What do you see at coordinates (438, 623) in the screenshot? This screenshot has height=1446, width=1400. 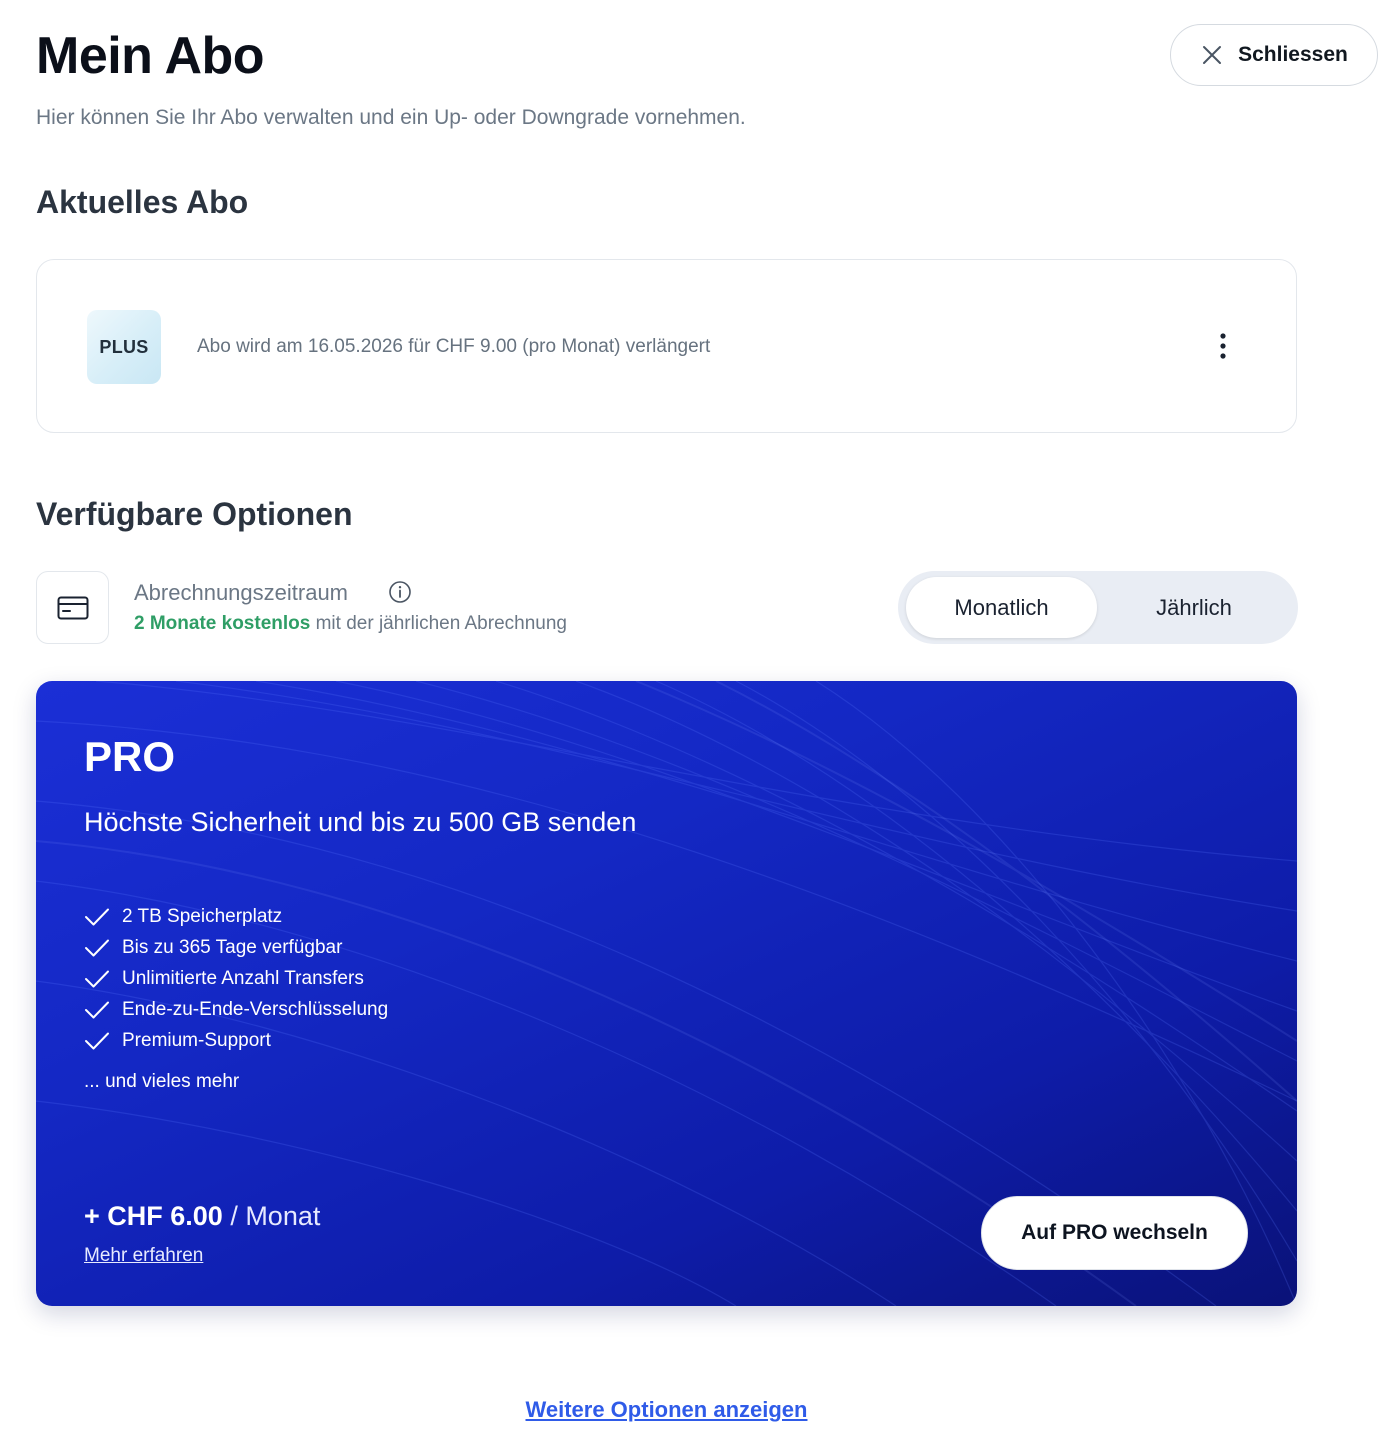 I see `billing-hint-rest: mit der jährlichen Abrechnung` at bounding box center [438, 623].